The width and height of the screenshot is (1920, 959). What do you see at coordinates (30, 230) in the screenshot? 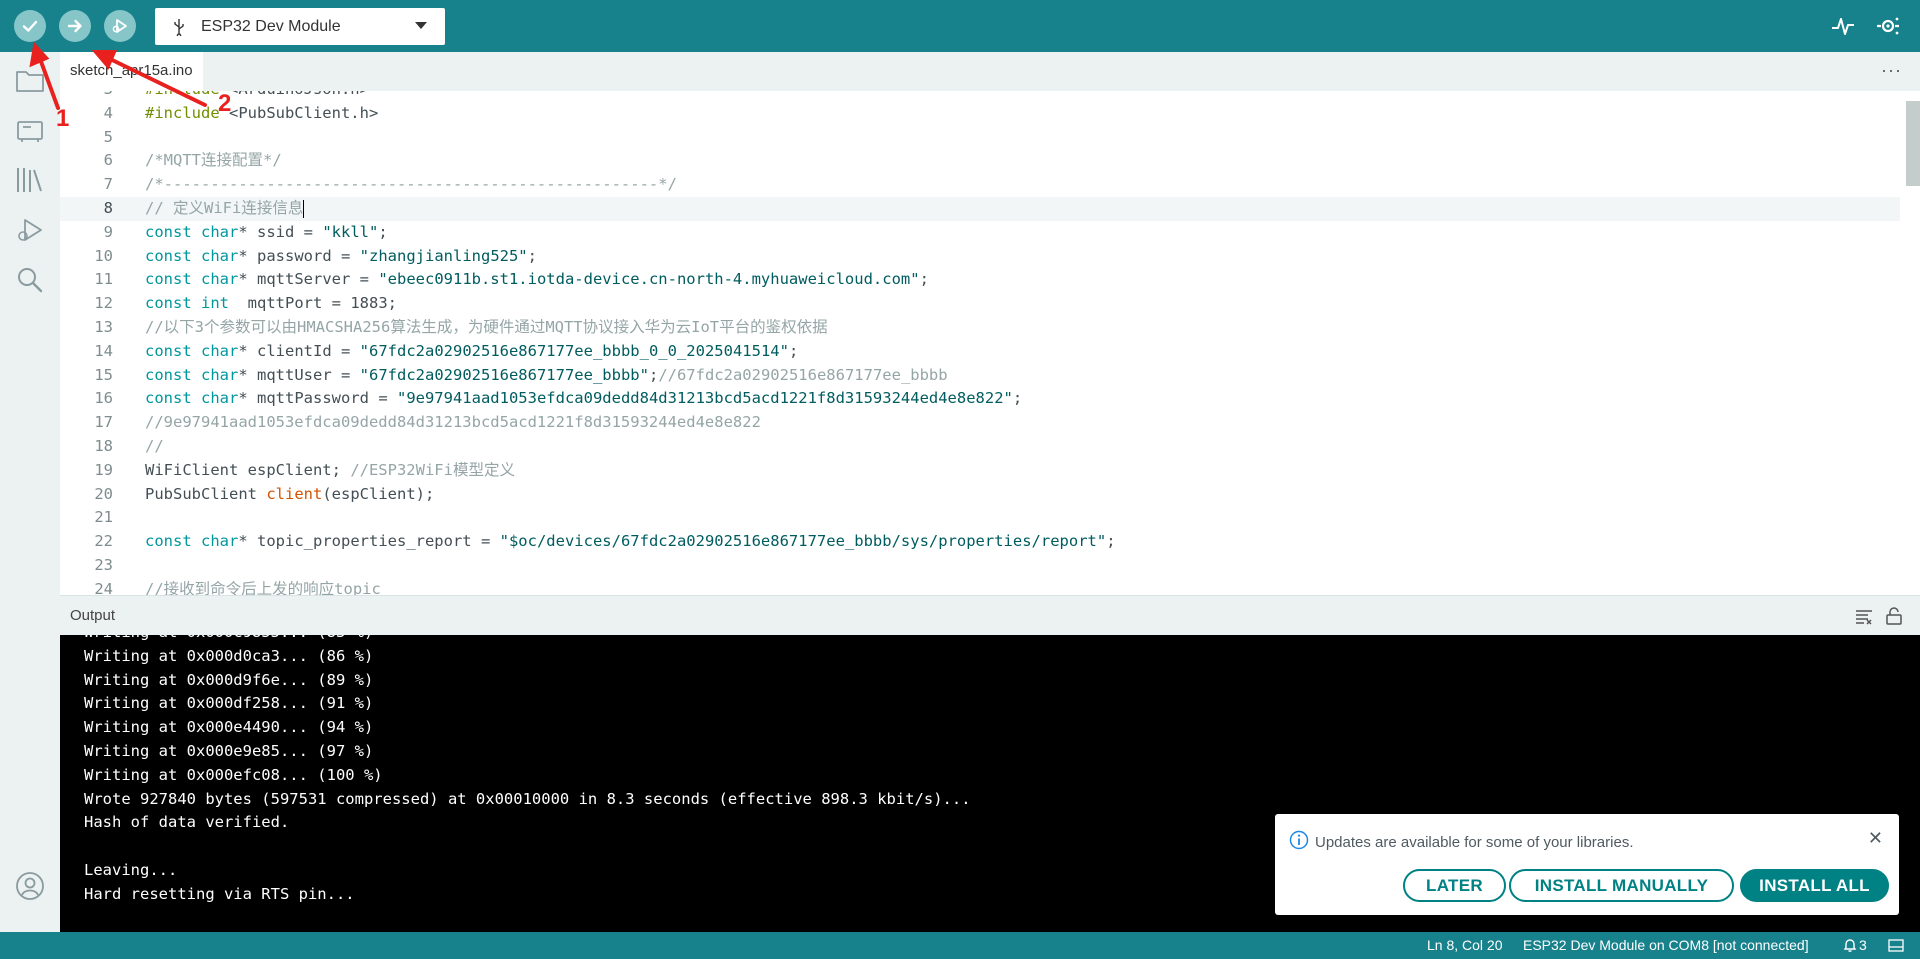
I see `debug-panel-button` at bounding box center [30, 230].